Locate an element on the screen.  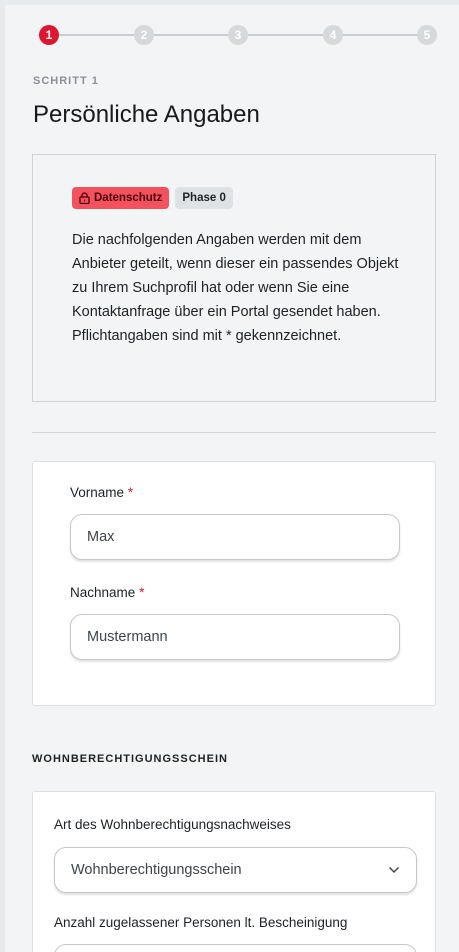
wbs-type-select-value: Wohnberechtigungsschein is located at coordinates (156, 870).